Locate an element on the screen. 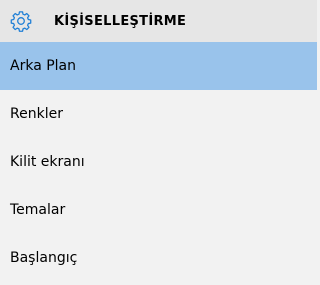 The image size is (320, 285). settings-header: KİŞİSELLEŞTİRME is located at coordinates (158, 21).